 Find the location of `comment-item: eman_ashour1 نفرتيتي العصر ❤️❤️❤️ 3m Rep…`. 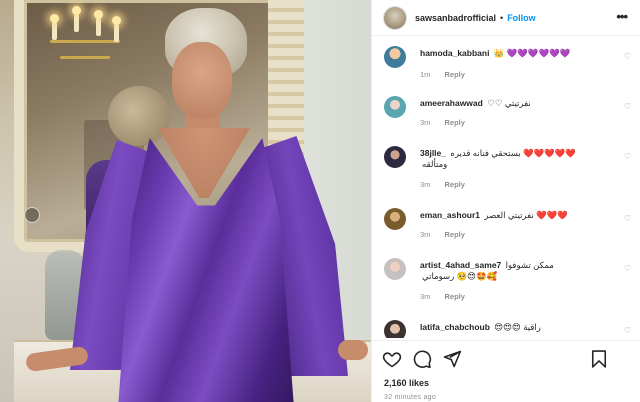

comment-item: eman_ashour1 نفرتيتي العصر ❤️❤️❤️ 3m Rep… is located at coordinates (506, 230).